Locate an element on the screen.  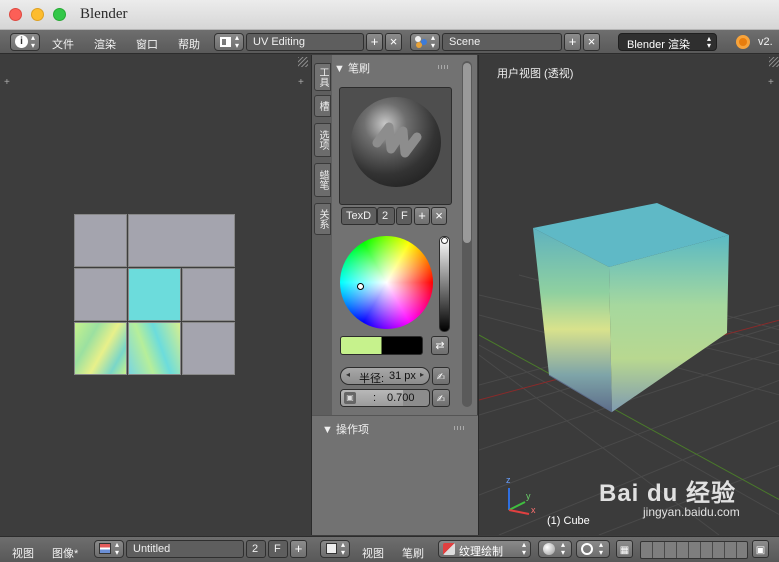
brush-fake-user-toggle: F is located at coordinates (404, 216).